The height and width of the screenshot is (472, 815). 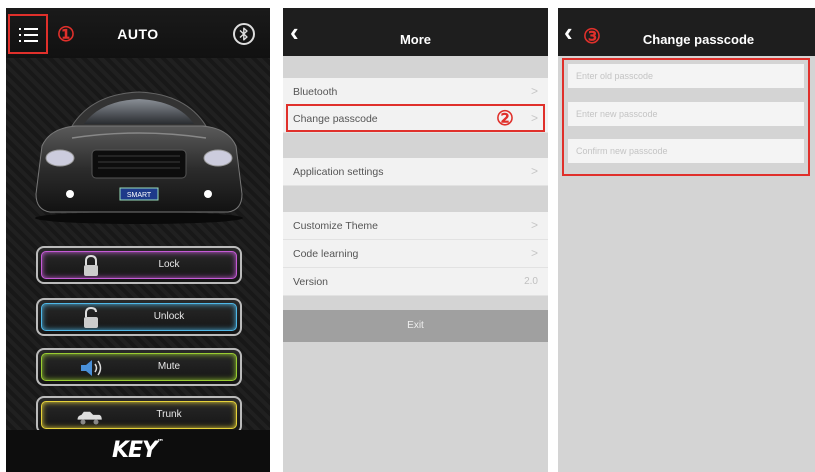 I want to click on nav-bar: ‹ ③ Change passcode, so click(x=686, y=32).